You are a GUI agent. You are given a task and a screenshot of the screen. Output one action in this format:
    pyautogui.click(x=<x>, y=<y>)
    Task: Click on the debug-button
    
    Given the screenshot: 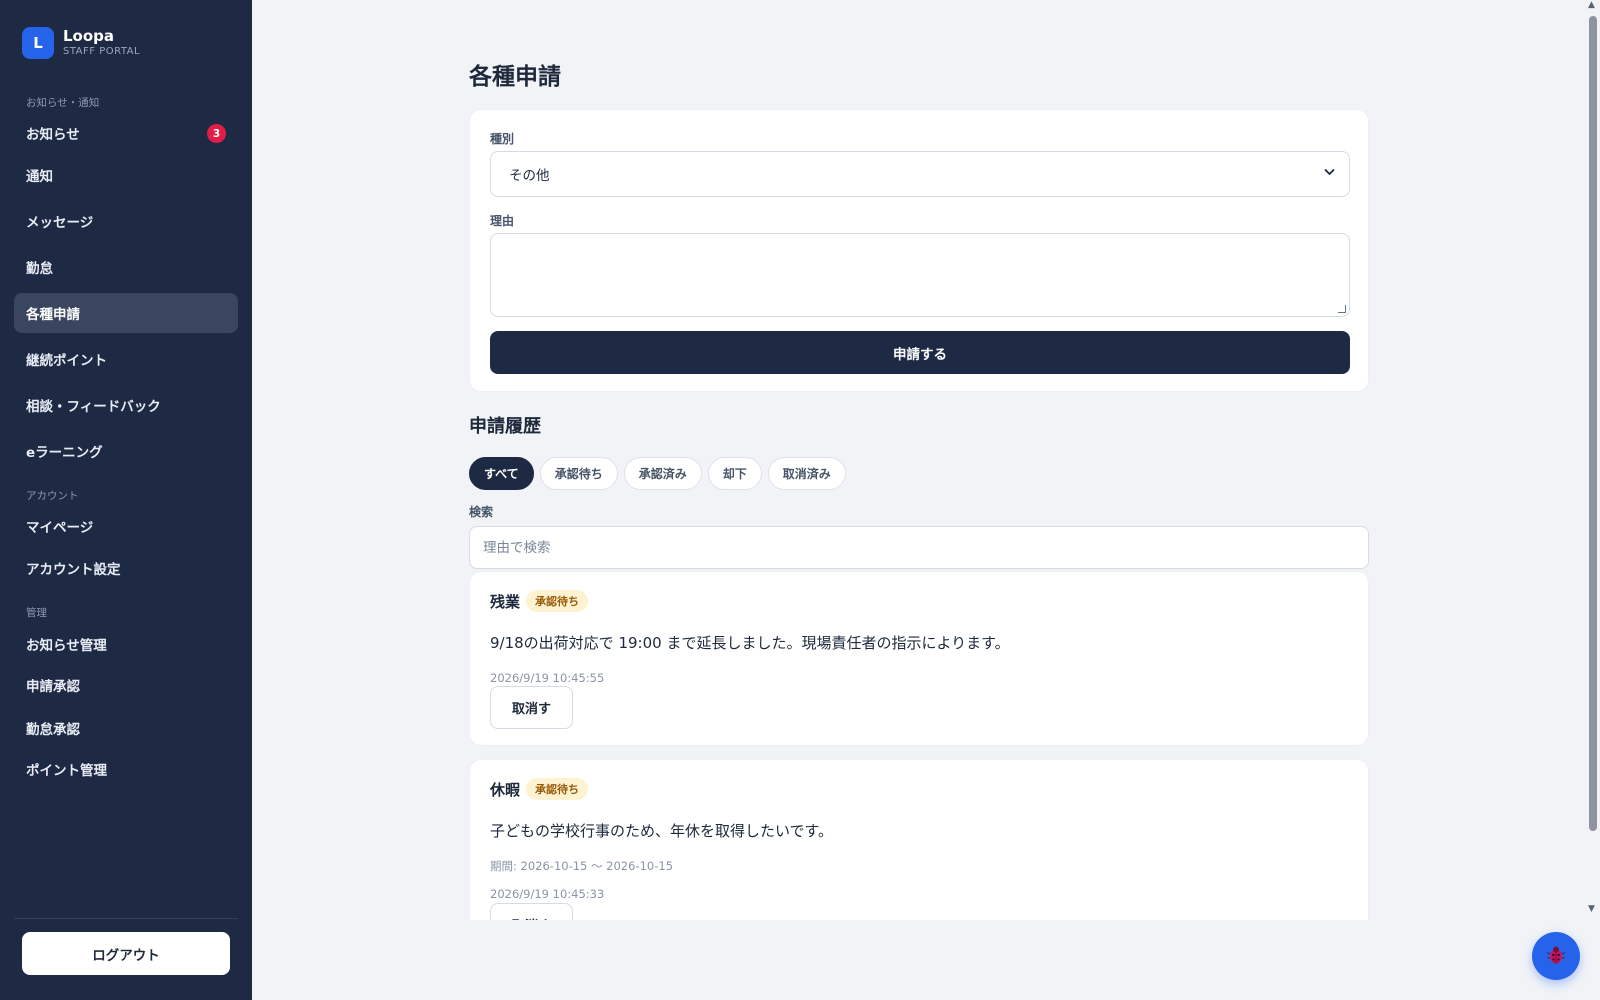 What is the action you would take?
    pyautogui.click(x=1556, y=956)
    